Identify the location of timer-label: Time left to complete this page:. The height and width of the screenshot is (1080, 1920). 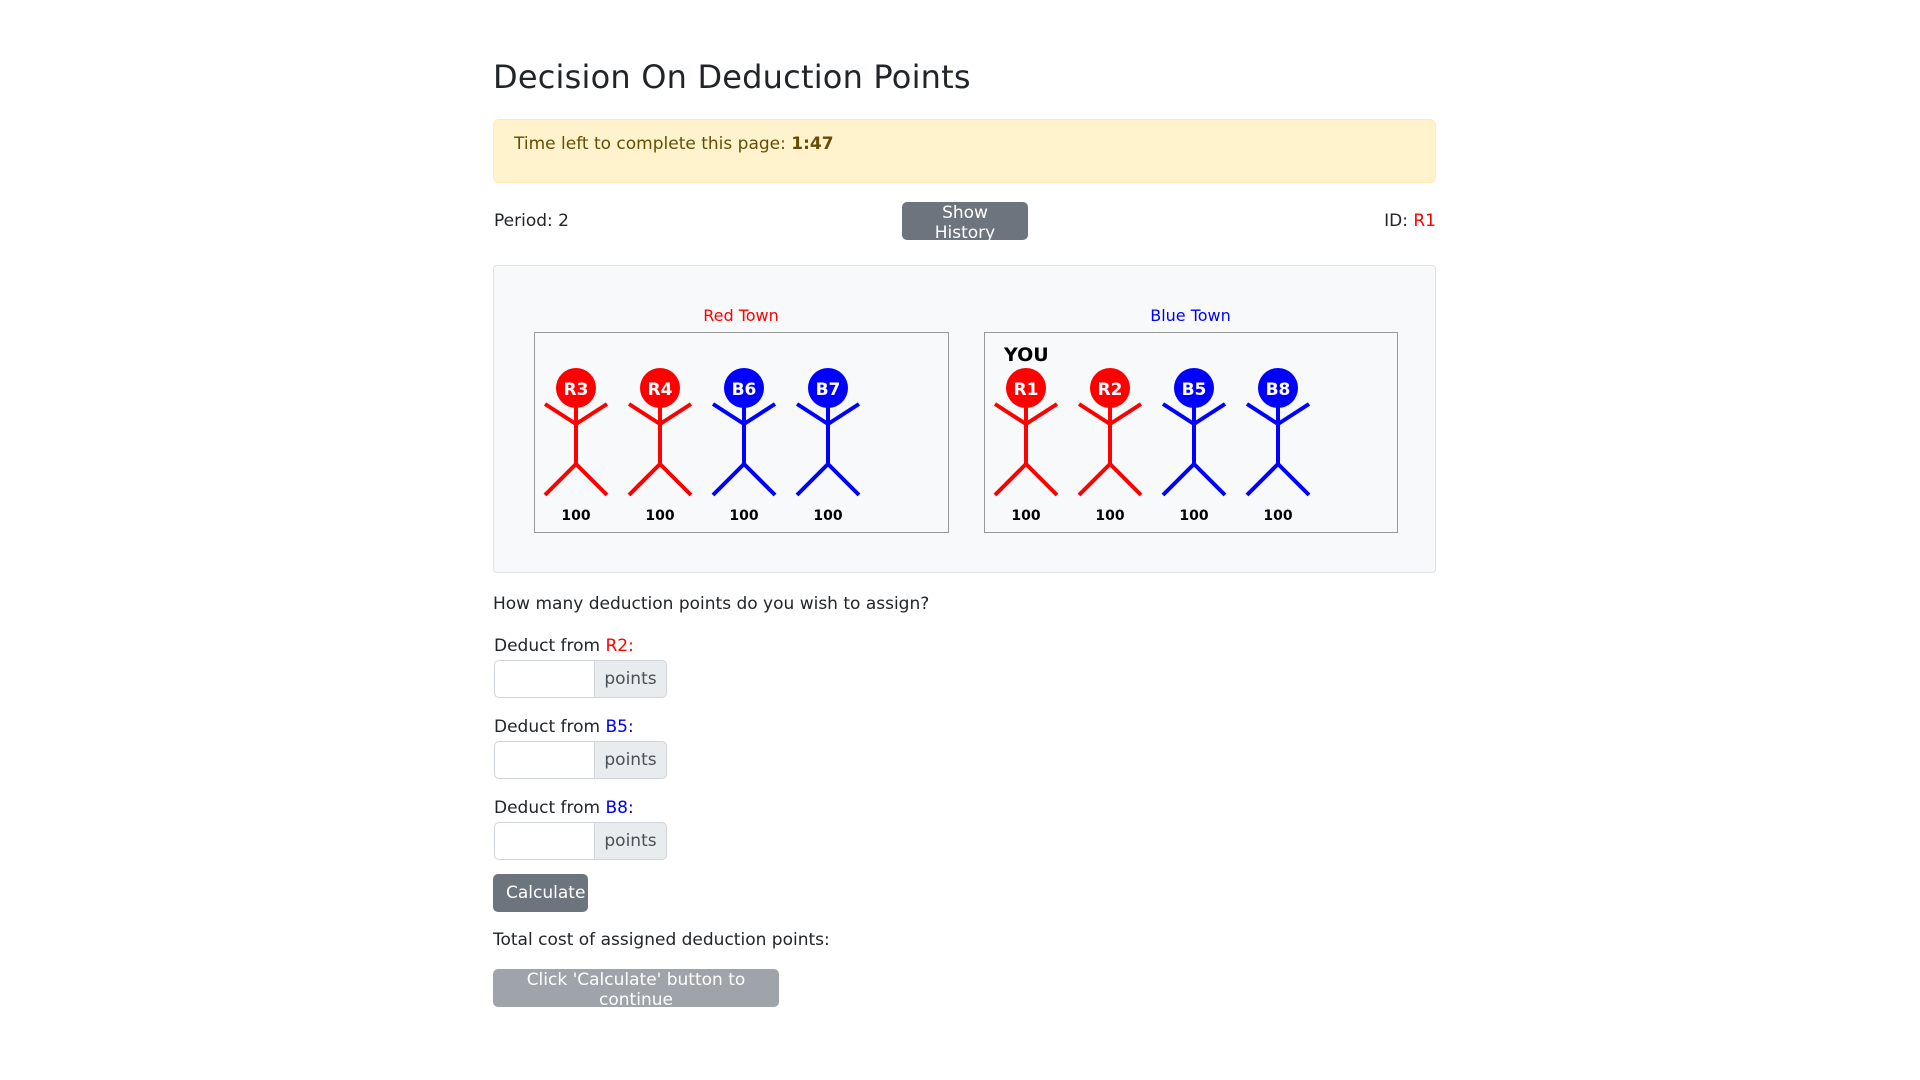
(650, 144).